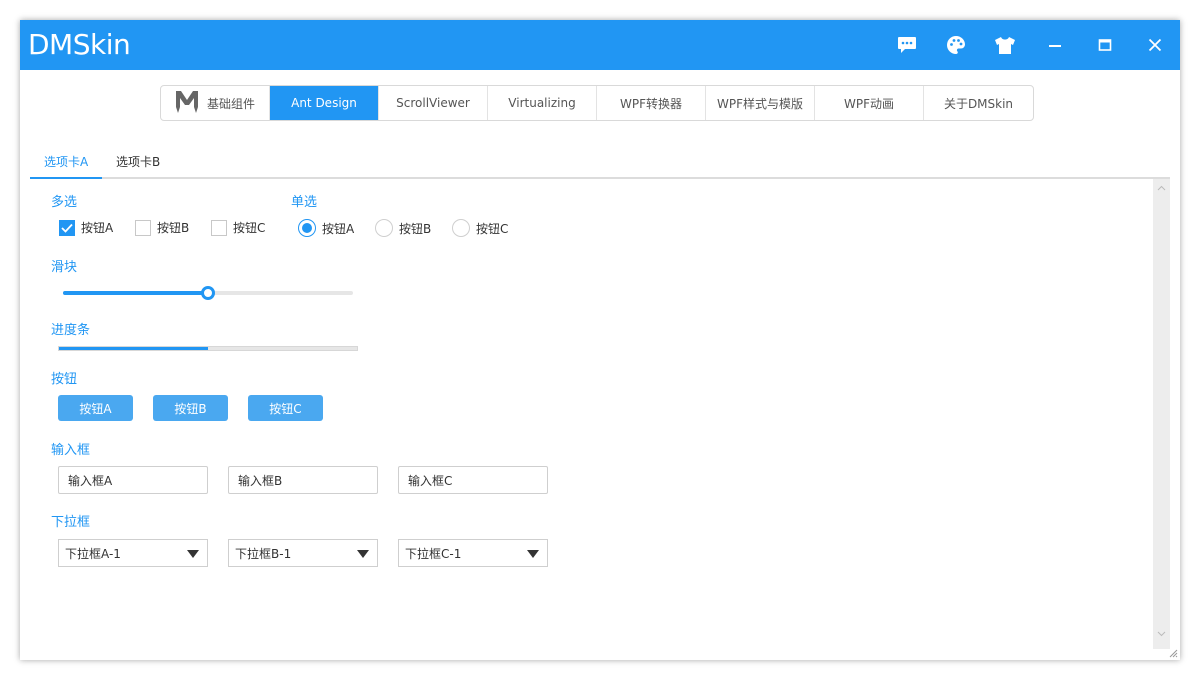 The image size is (1200, 680). I want to click on nav-item-virtualizing: Virtualizing, so click(542, 103).